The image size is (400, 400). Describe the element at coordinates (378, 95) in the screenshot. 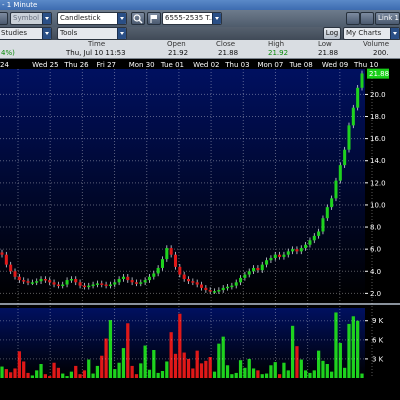

I see `y-tick-label: 20.0` at that location.